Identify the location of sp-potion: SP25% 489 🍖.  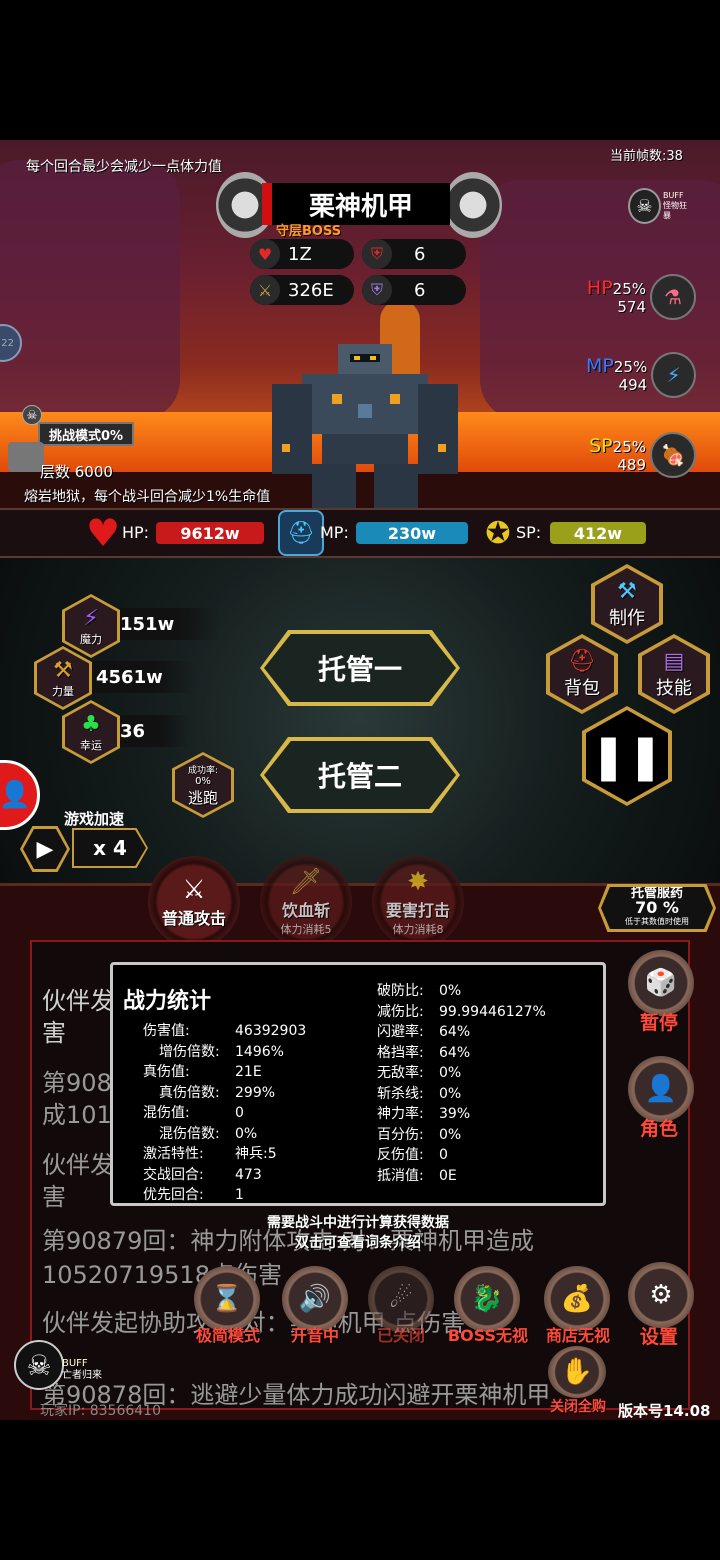
(641, 455).